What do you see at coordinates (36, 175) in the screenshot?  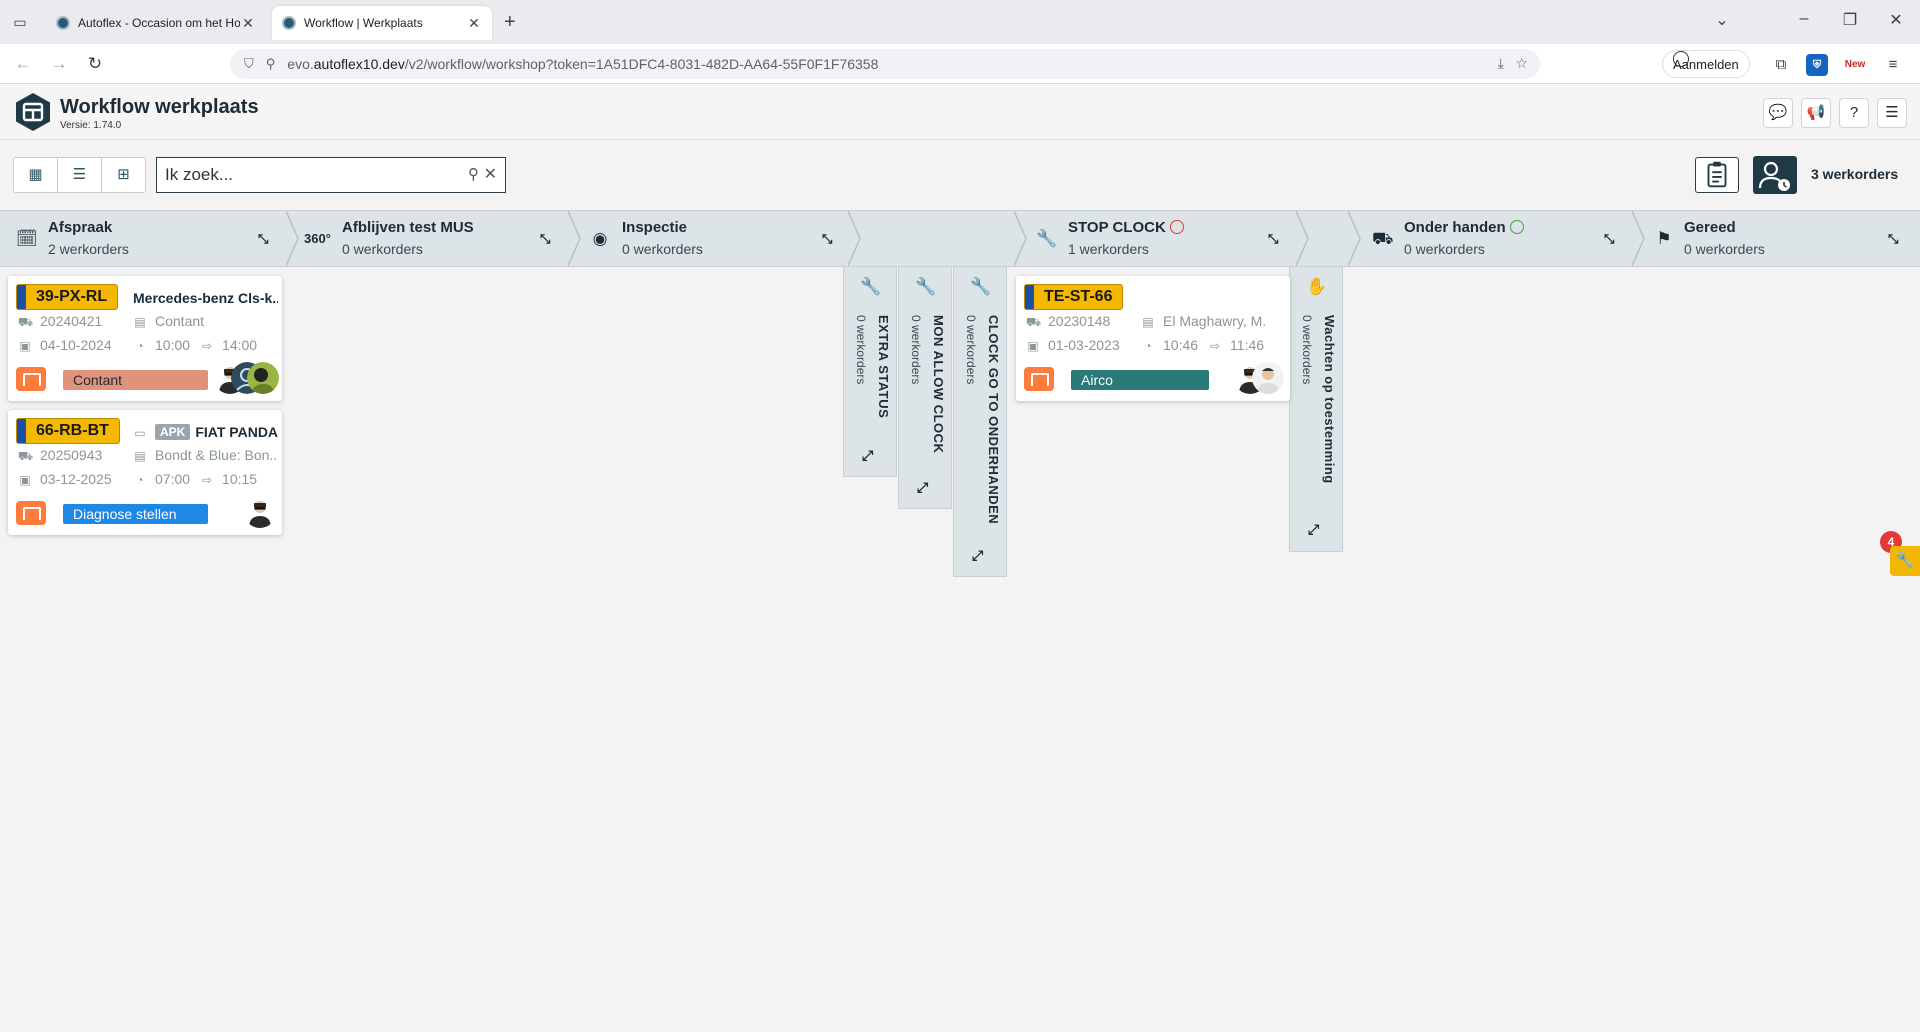 I see `board-view-icon: ▦` at bounding box center [36, 175].